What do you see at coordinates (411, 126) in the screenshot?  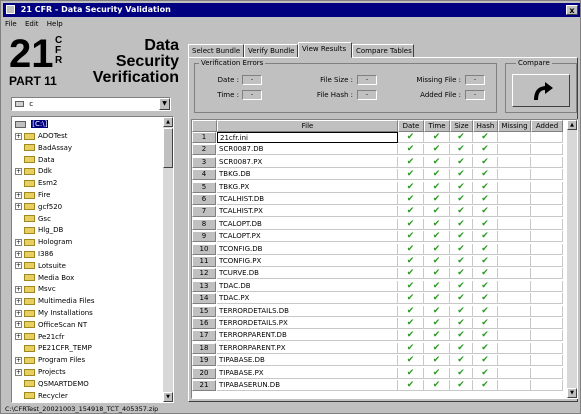 I see `column-header-date: Date` at bounding box center [411, 126].